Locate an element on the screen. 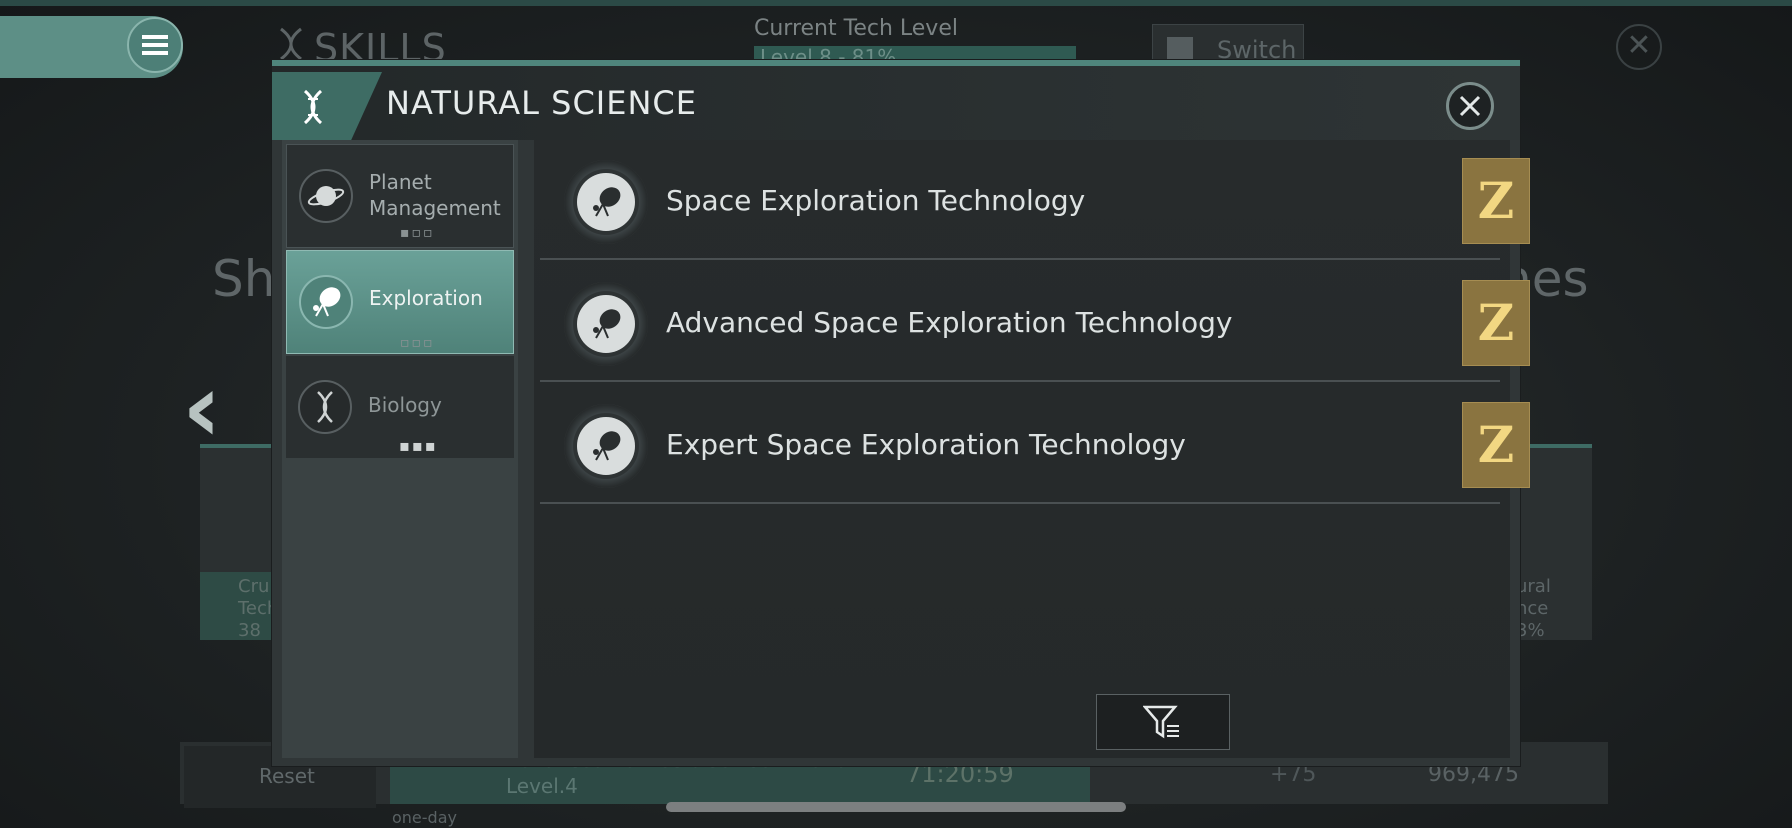 The width and height of the screenshot is (1792, 828). sidebar-item-label: Planet Management is located at coordinates (435, 195).